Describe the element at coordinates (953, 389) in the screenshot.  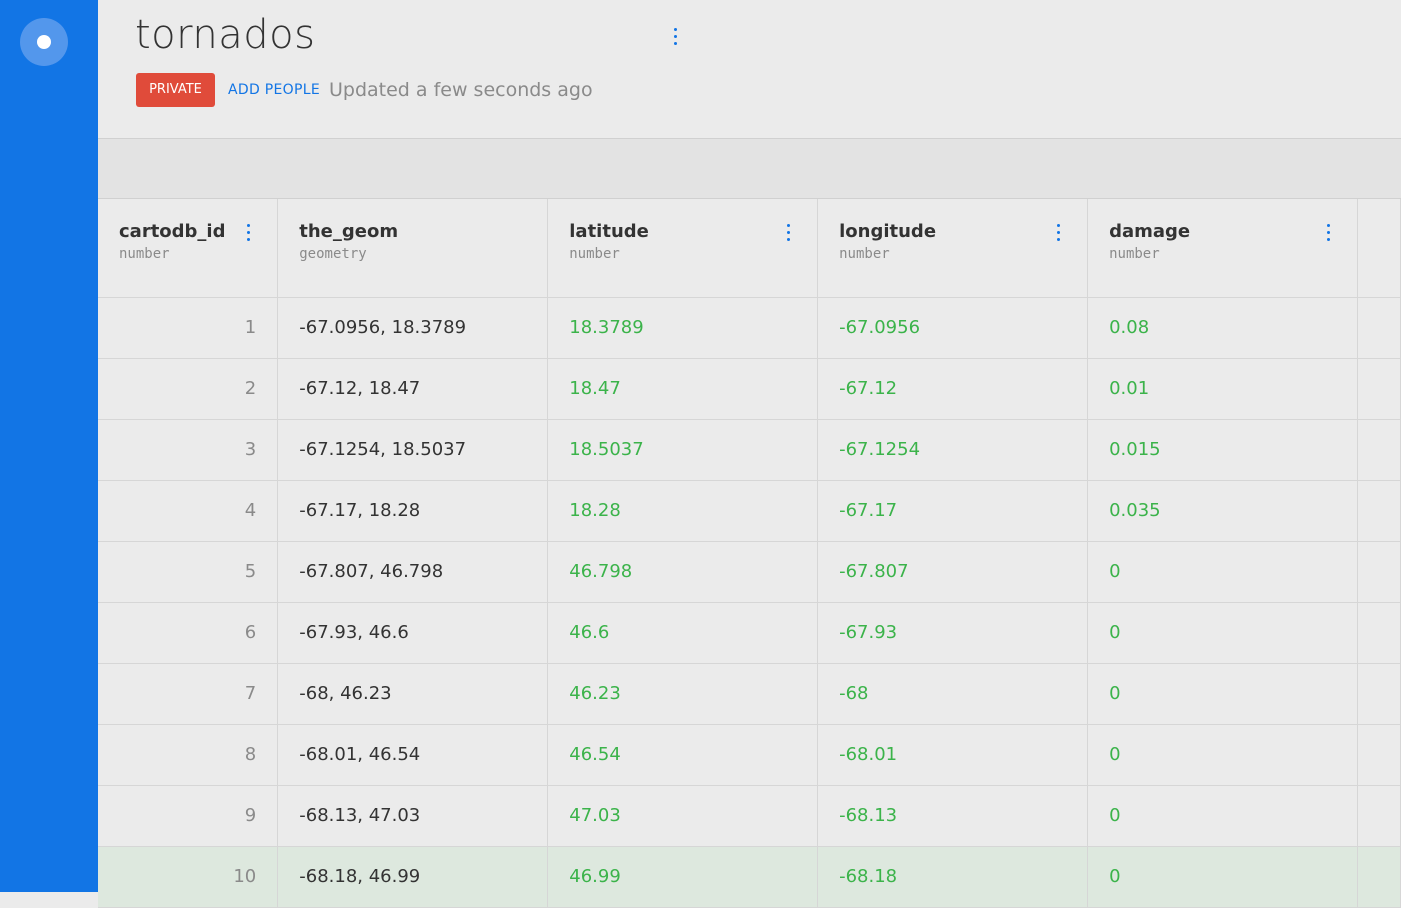
I see `cell-longitude: -67.12` at that location.